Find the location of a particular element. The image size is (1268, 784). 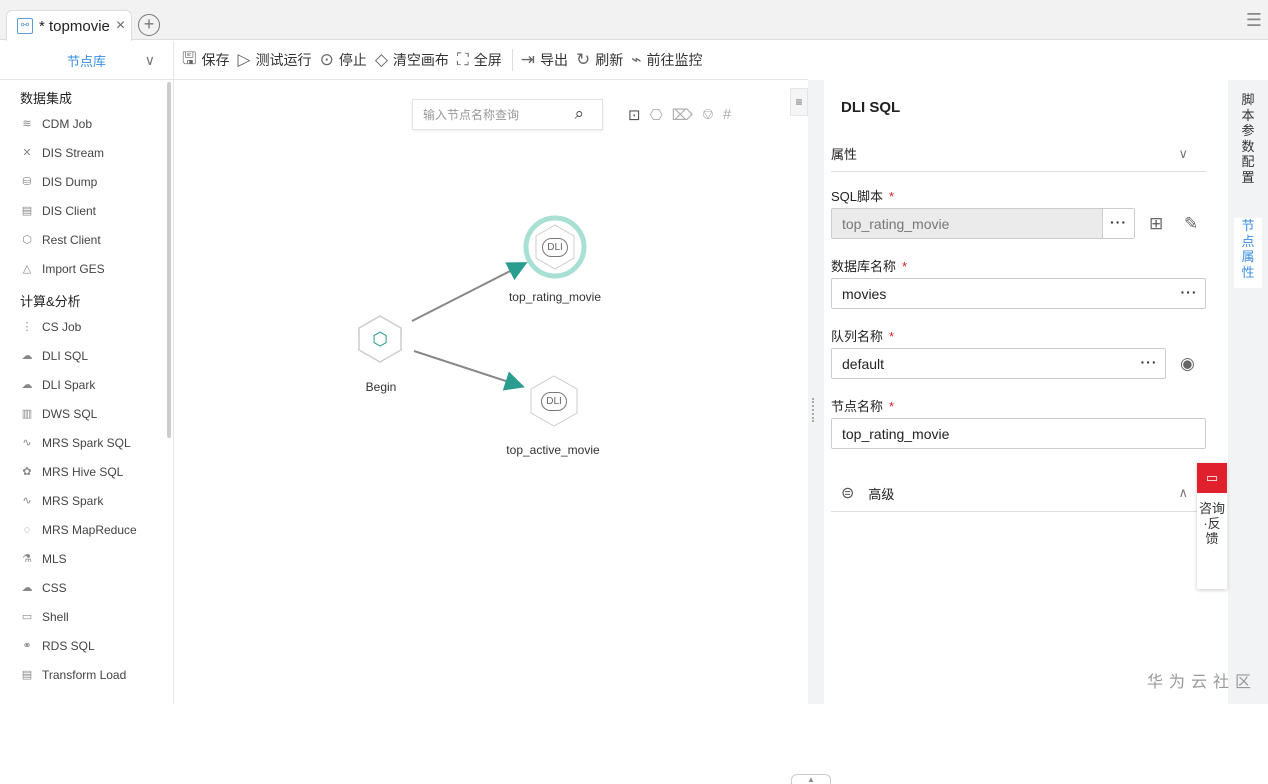

monitor-icon: ⌁ is located at coordinates (636, 59).